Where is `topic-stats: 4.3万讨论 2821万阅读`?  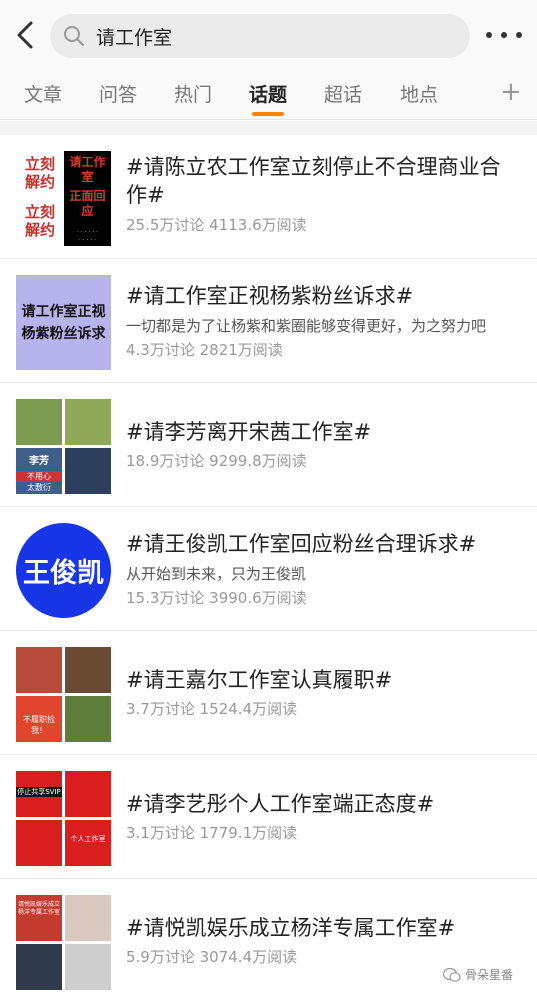 topic-stats: 4.3万讨论 2821万阅读 is located at coordinates (204, 350).